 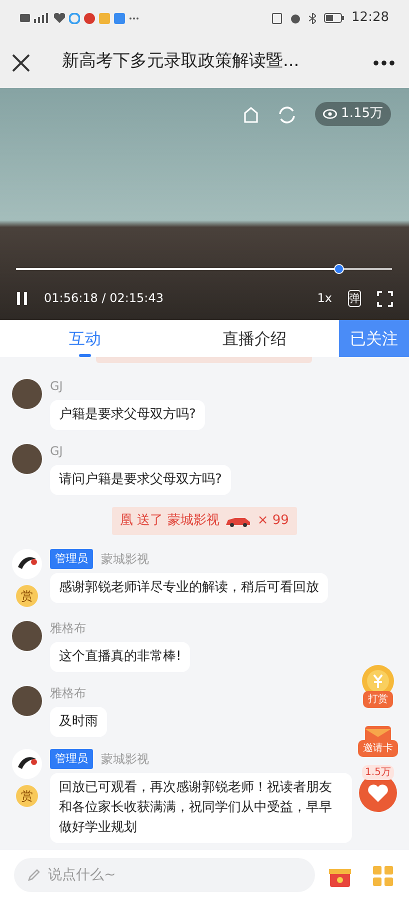 What do you see at coordinates (378, 788) in the screenshot?
I see `like-button: 1.5万` at bounding box center [378, 788].